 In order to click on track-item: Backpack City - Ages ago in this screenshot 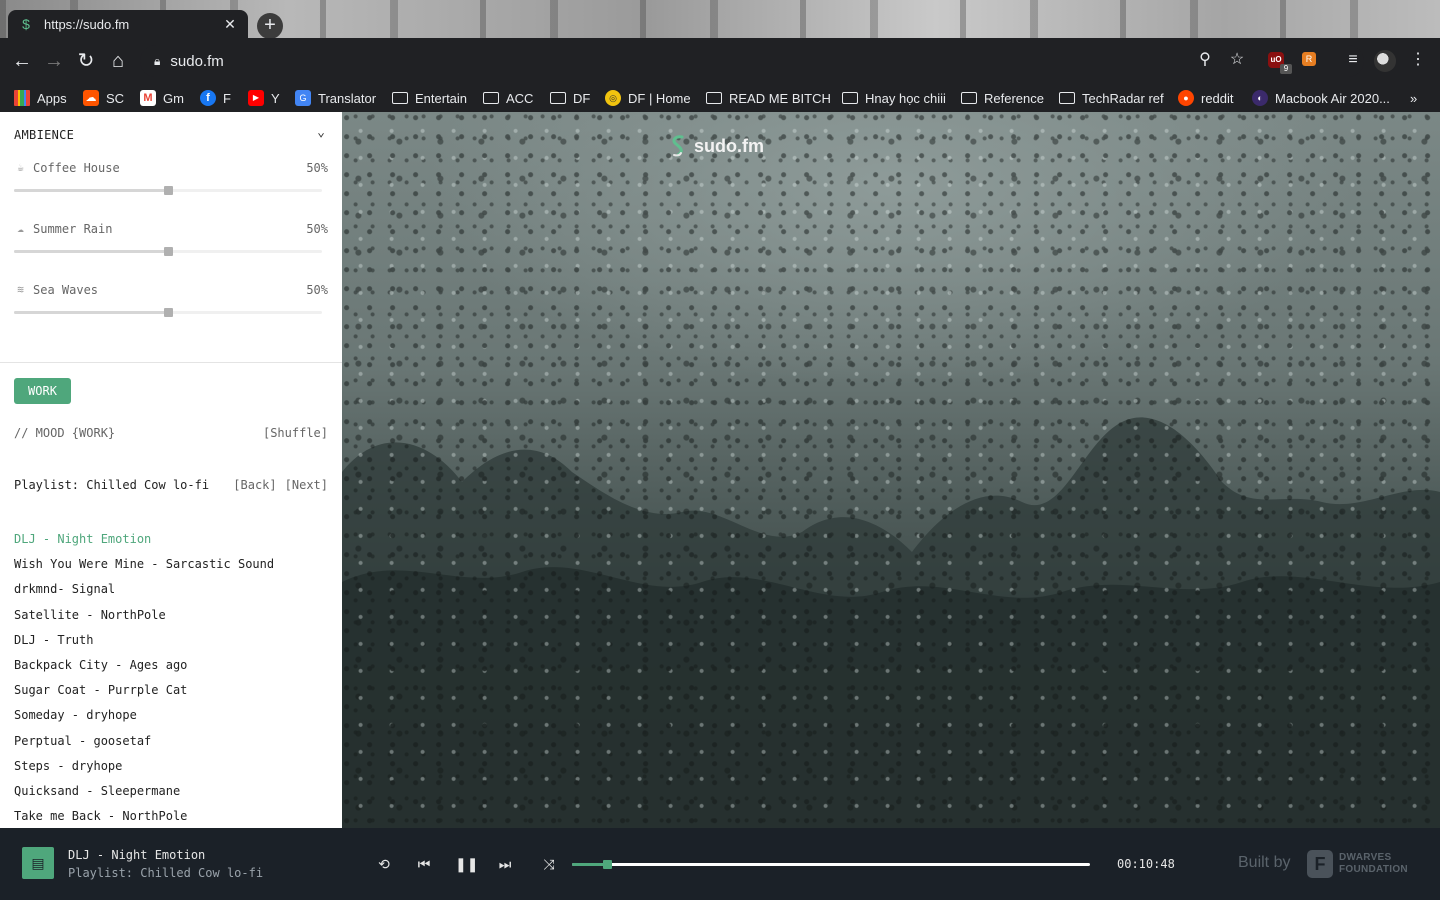, I will do `click(174, 670)`.